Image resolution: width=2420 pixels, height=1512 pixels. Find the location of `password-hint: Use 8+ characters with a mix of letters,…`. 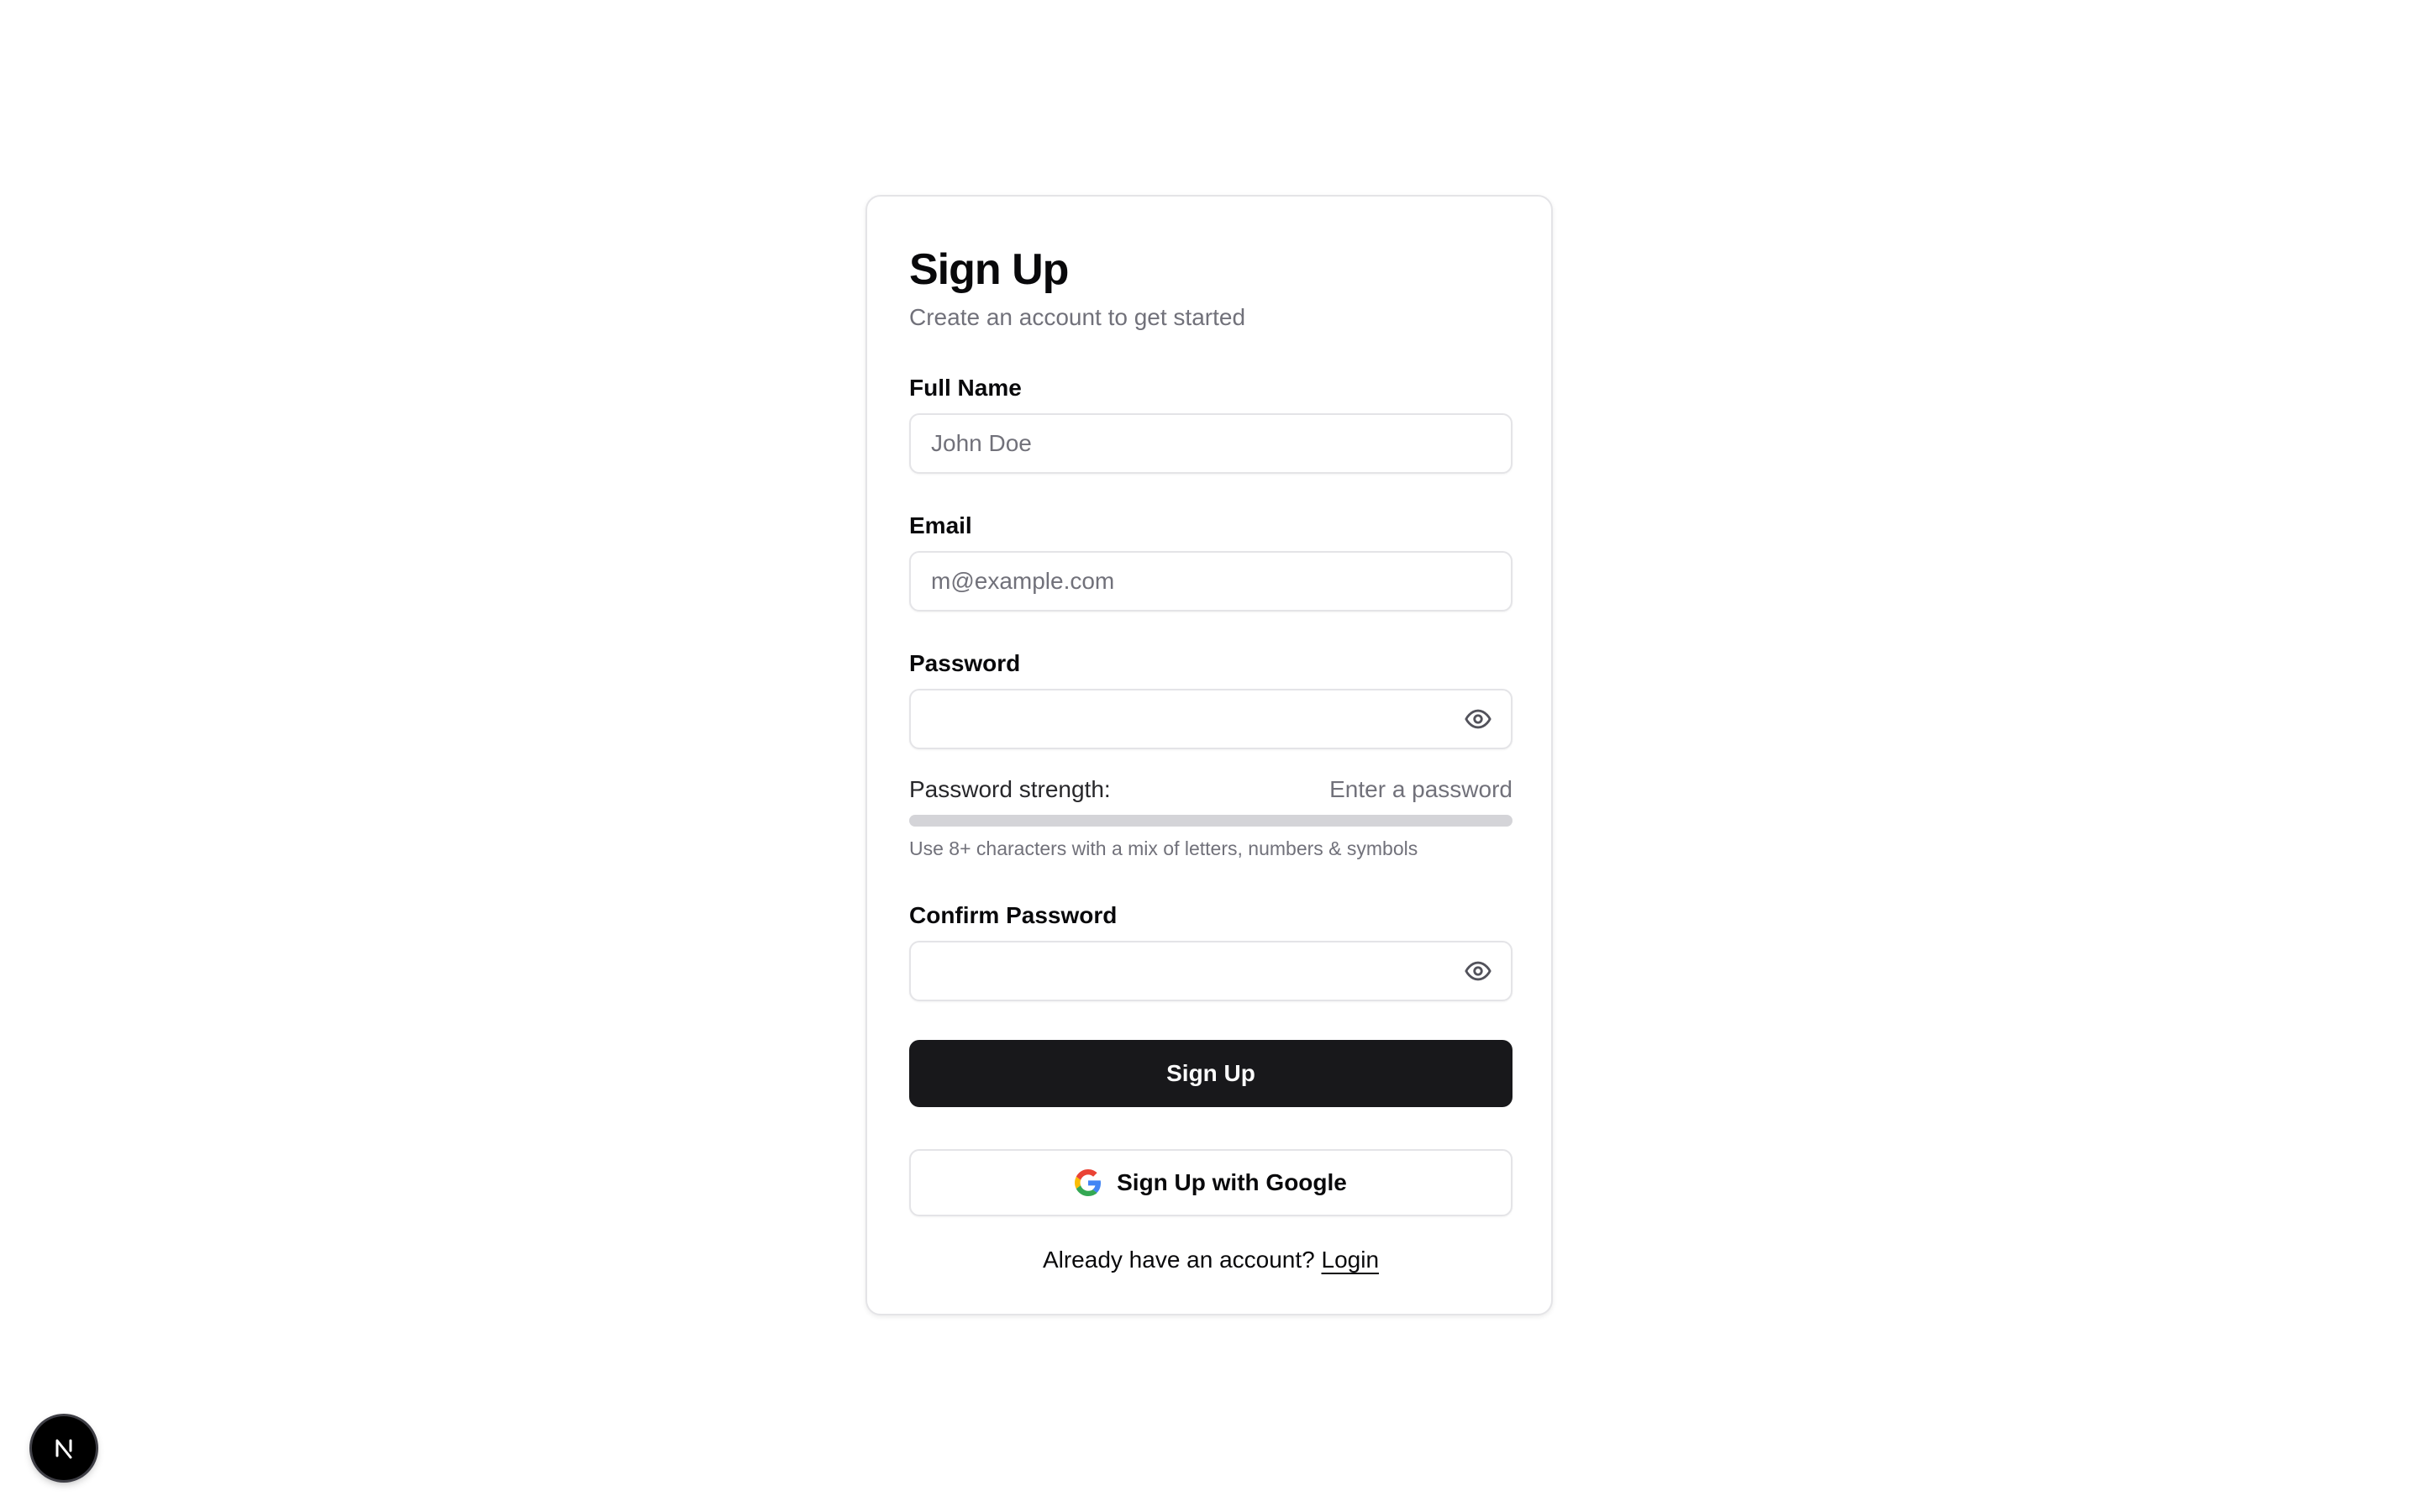

password-hint: Use 8+ characters with a mix of letters,… is located at coordinates (1164, 848).